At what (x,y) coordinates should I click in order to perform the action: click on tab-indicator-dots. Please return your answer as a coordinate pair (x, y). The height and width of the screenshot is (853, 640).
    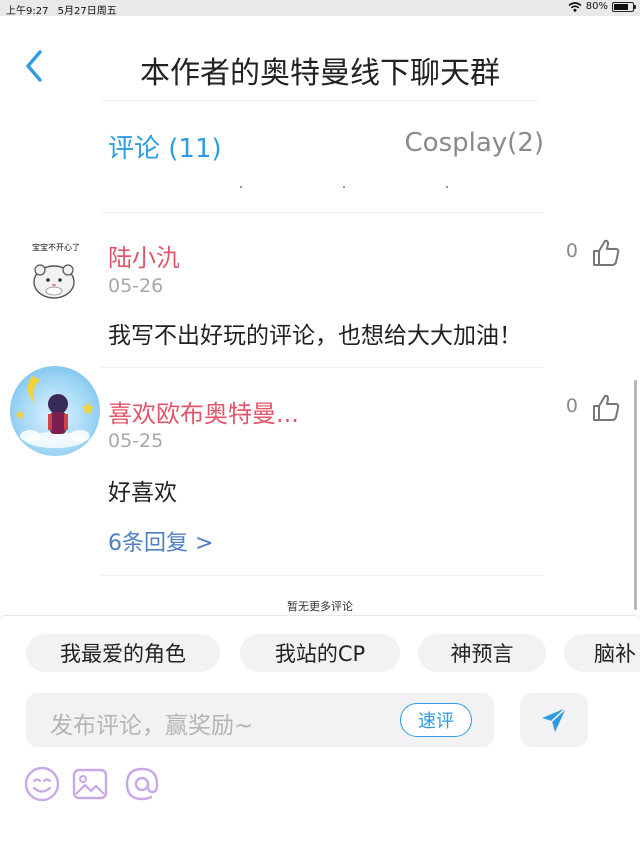
    Looking at the image, I should click on (345, 187).